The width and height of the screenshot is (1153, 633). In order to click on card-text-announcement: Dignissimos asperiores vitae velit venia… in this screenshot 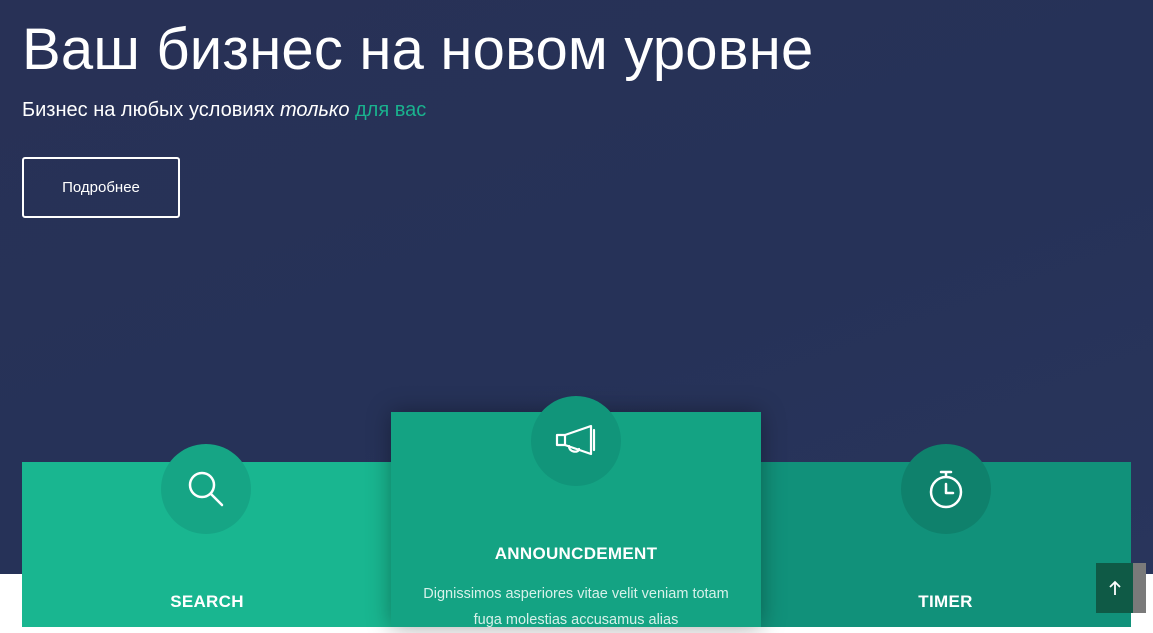, I will do `click(576, 607)`.